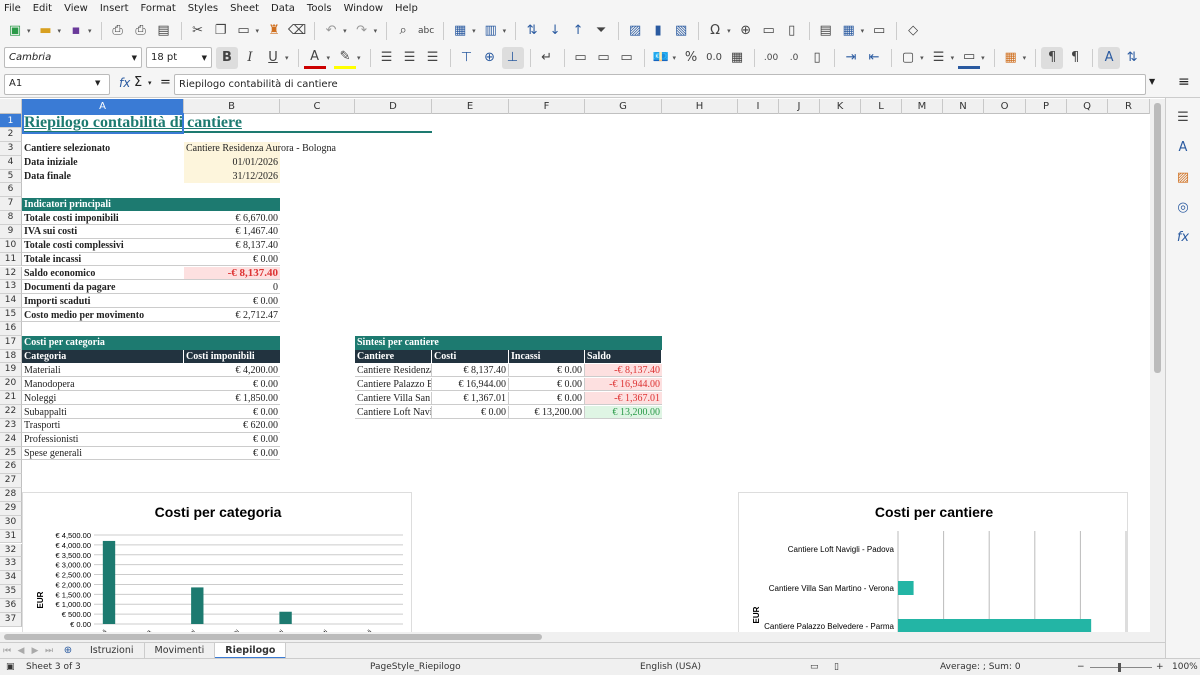  I want to click on zoom-out-icon: −, so click(1081, 667).